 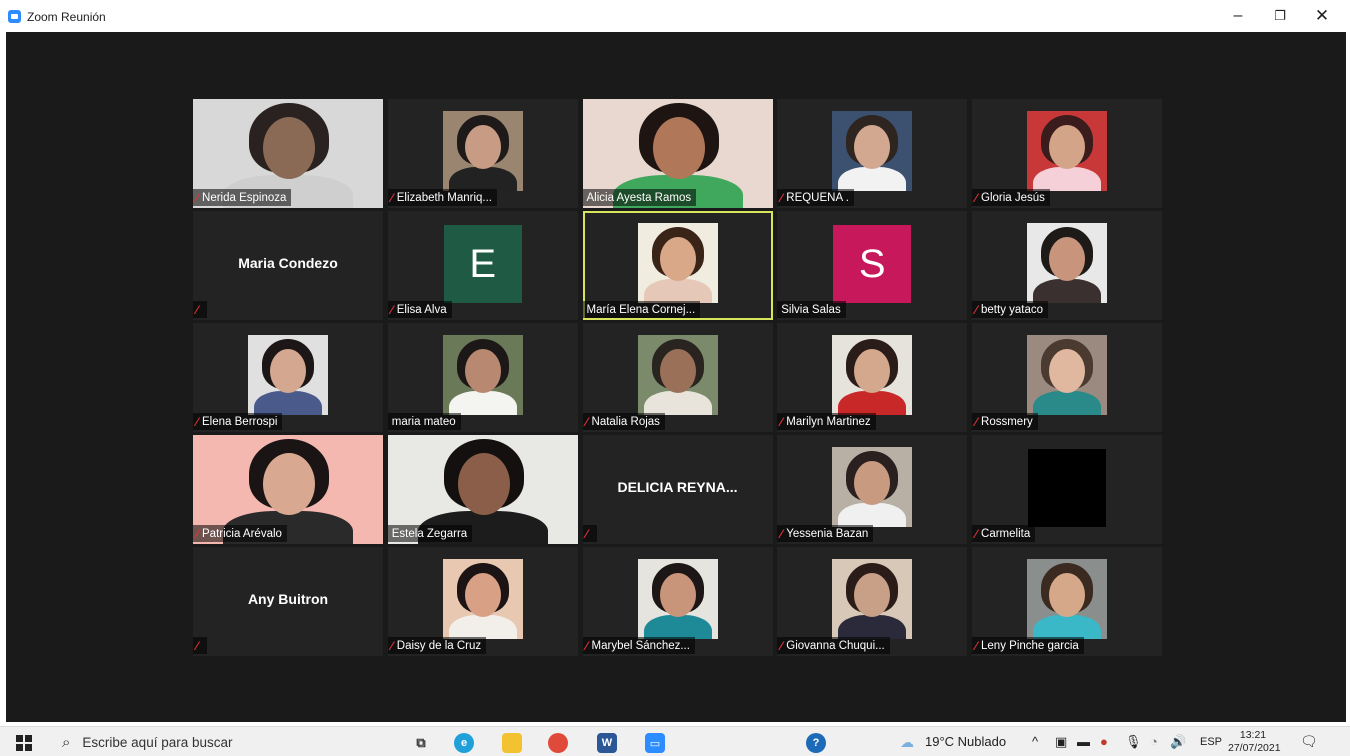 What do you see at coordinates (1007, 421) in the screenshot?
I see `participant-name: Rossmery` at bounding box center [1007, 421].